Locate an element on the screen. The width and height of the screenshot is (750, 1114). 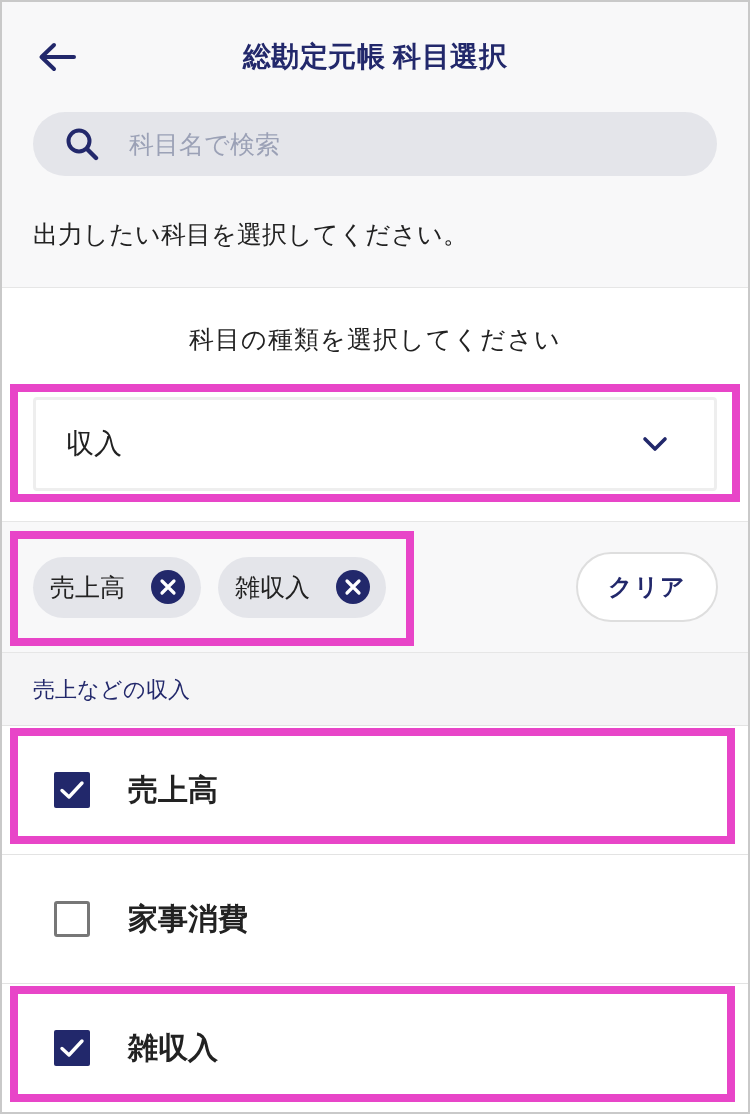
clear-button: クリア is located at coordinates (647, 587).